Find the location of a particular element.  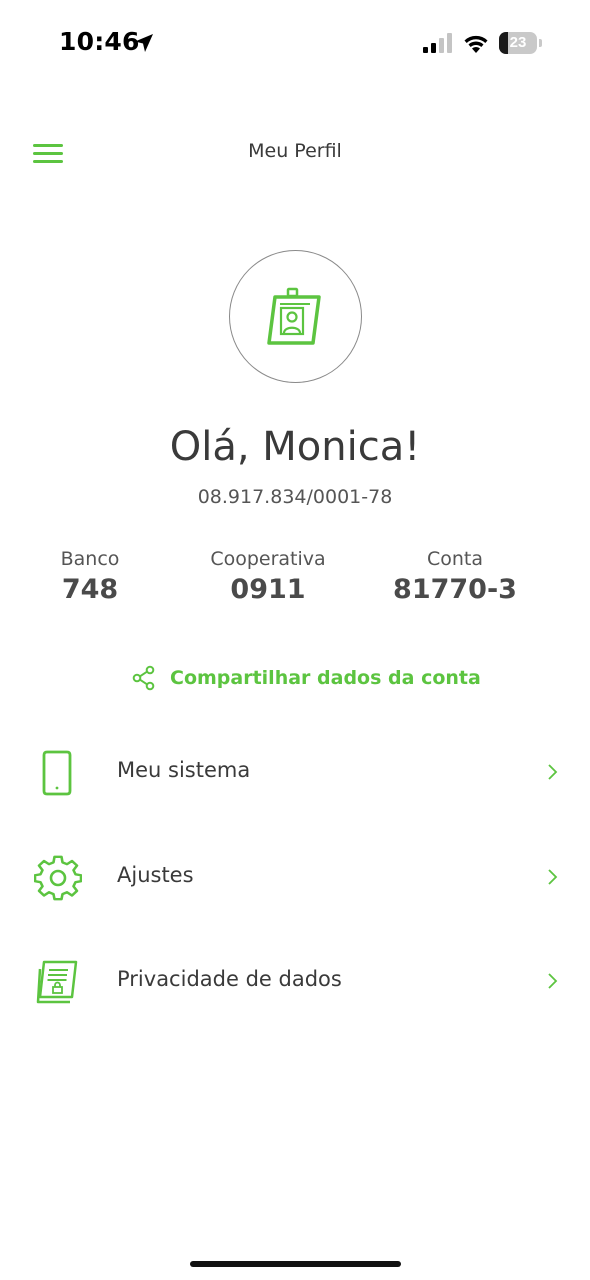

menu-item-label: Meu sistema is located at coordinates (184, 770).